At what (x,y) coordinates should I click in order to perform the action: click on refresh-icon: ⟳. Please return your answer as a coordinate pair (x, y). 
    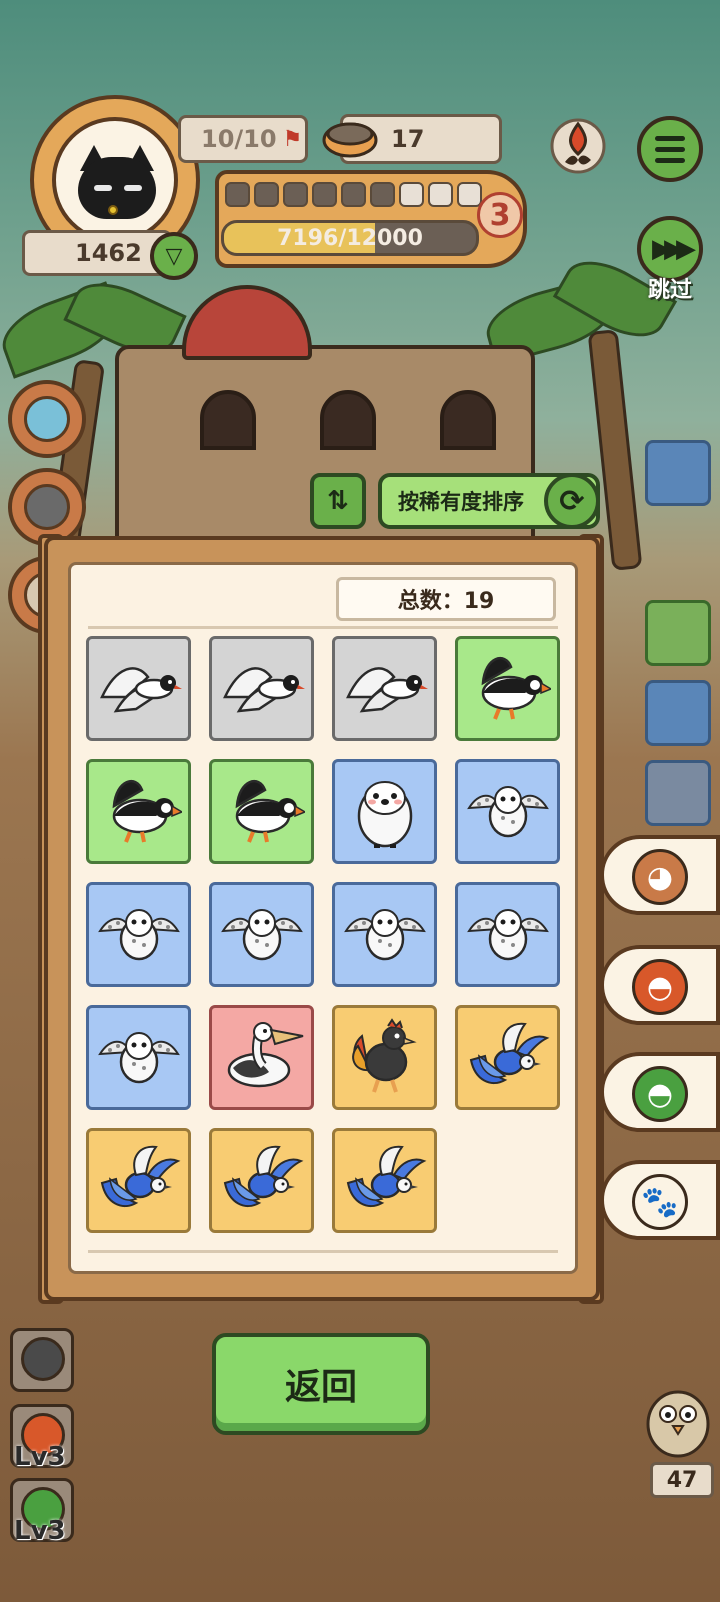
    Looking at the image, I should click on (572, 501).